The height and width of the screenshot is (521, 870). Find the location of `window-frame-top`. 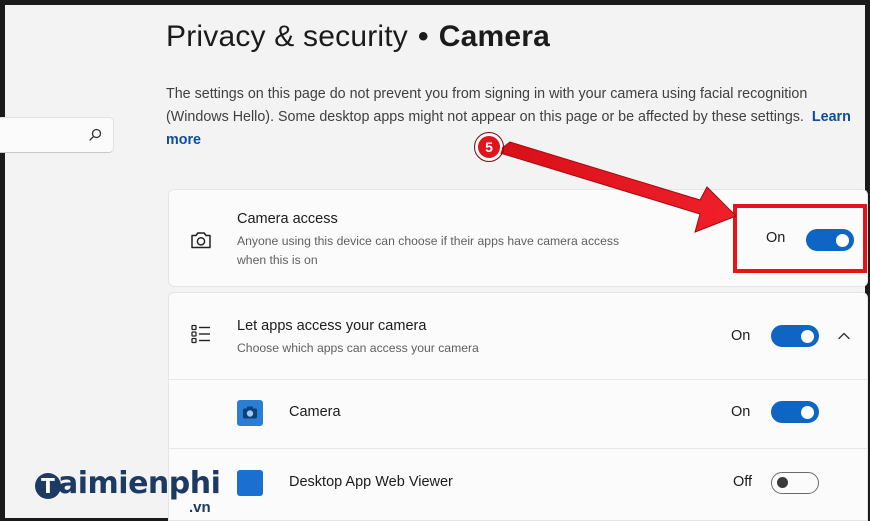

window-frame-top is located at coordinates (435, 2).